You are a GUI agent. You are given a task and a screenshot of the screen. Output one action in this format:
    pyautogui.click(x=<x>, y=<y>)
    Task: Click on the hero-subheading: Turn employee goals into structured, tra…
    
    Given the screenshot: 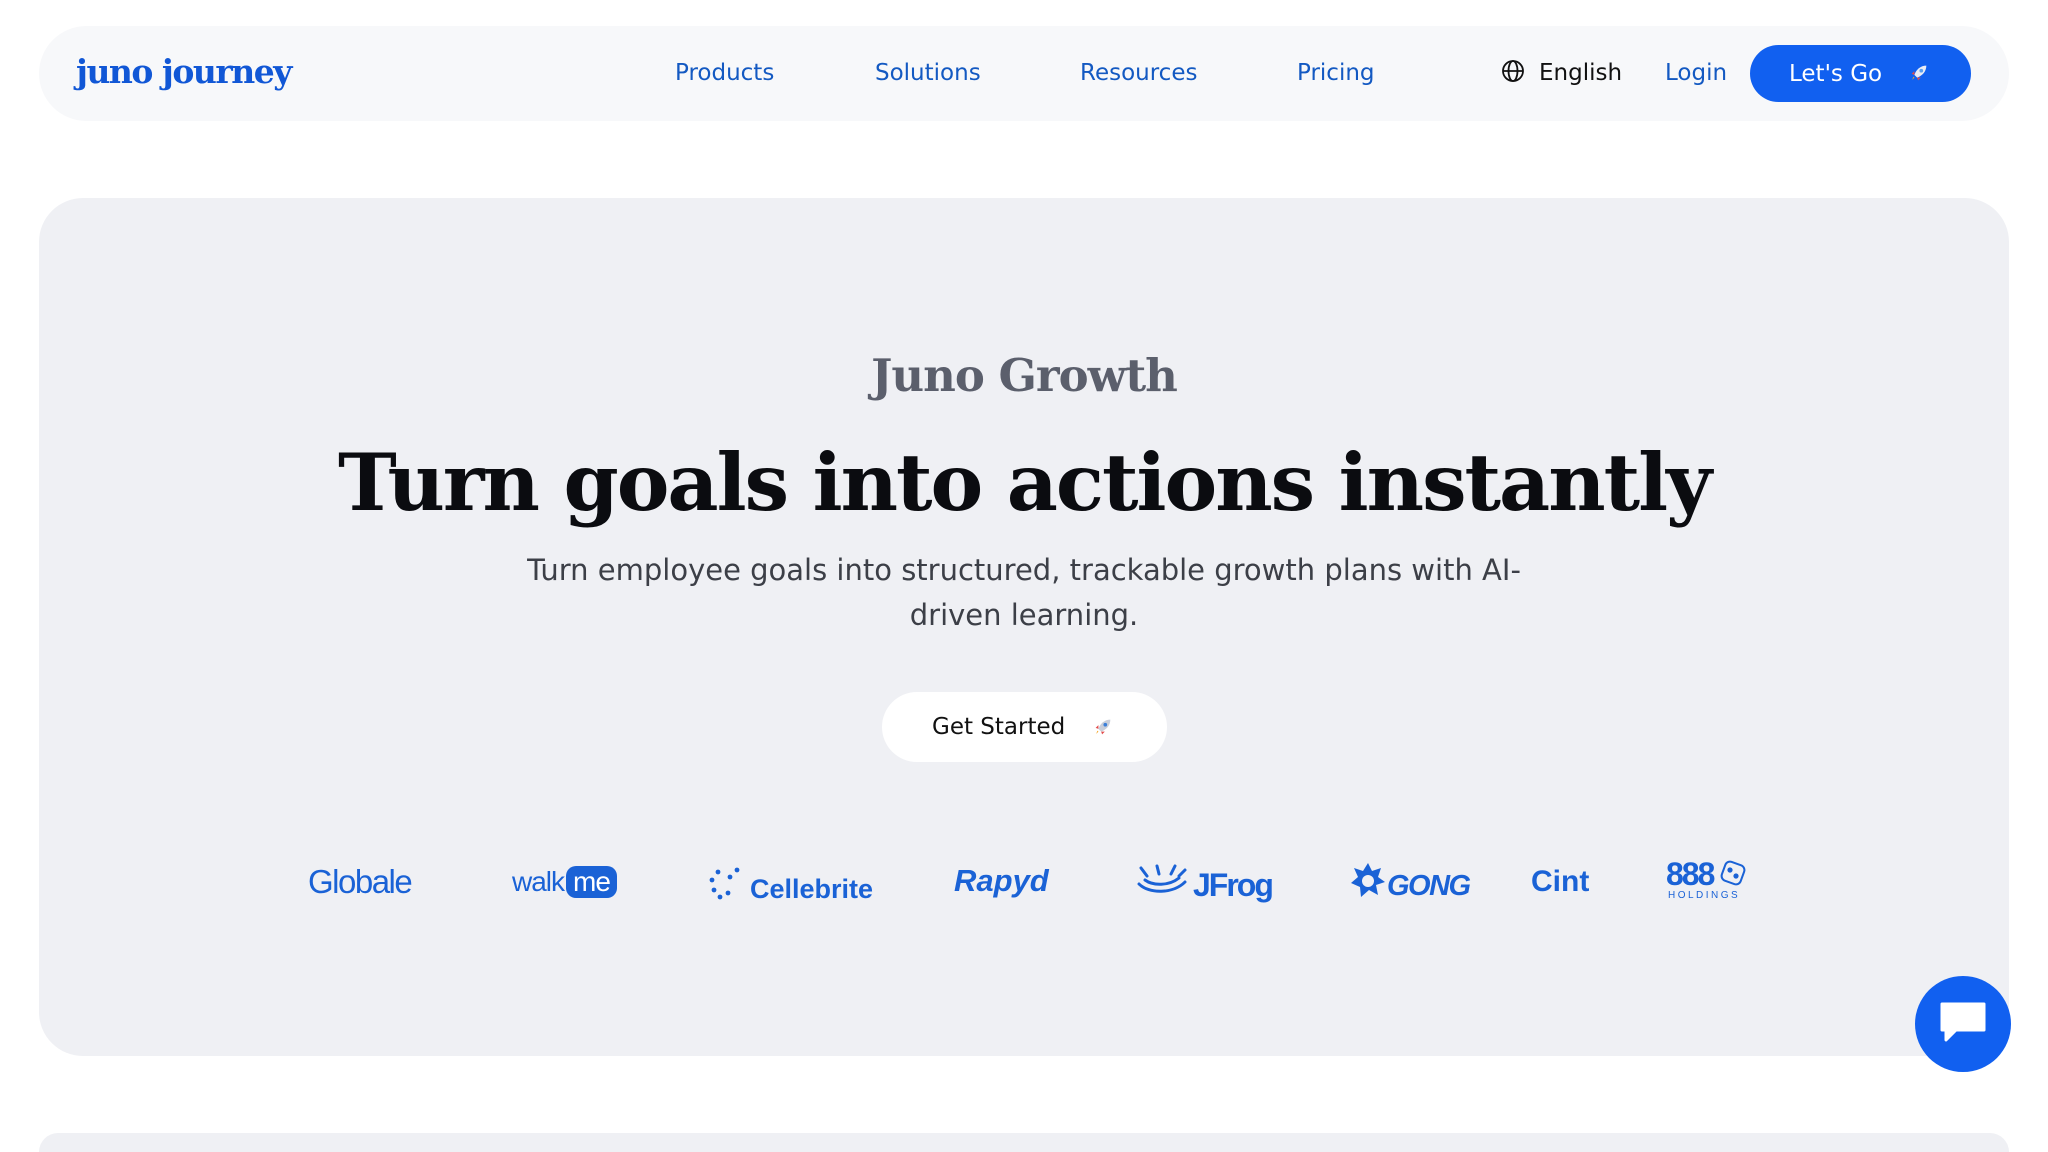 What is the action you would take?
    pyautogui.click(x=1024, y=592)
    